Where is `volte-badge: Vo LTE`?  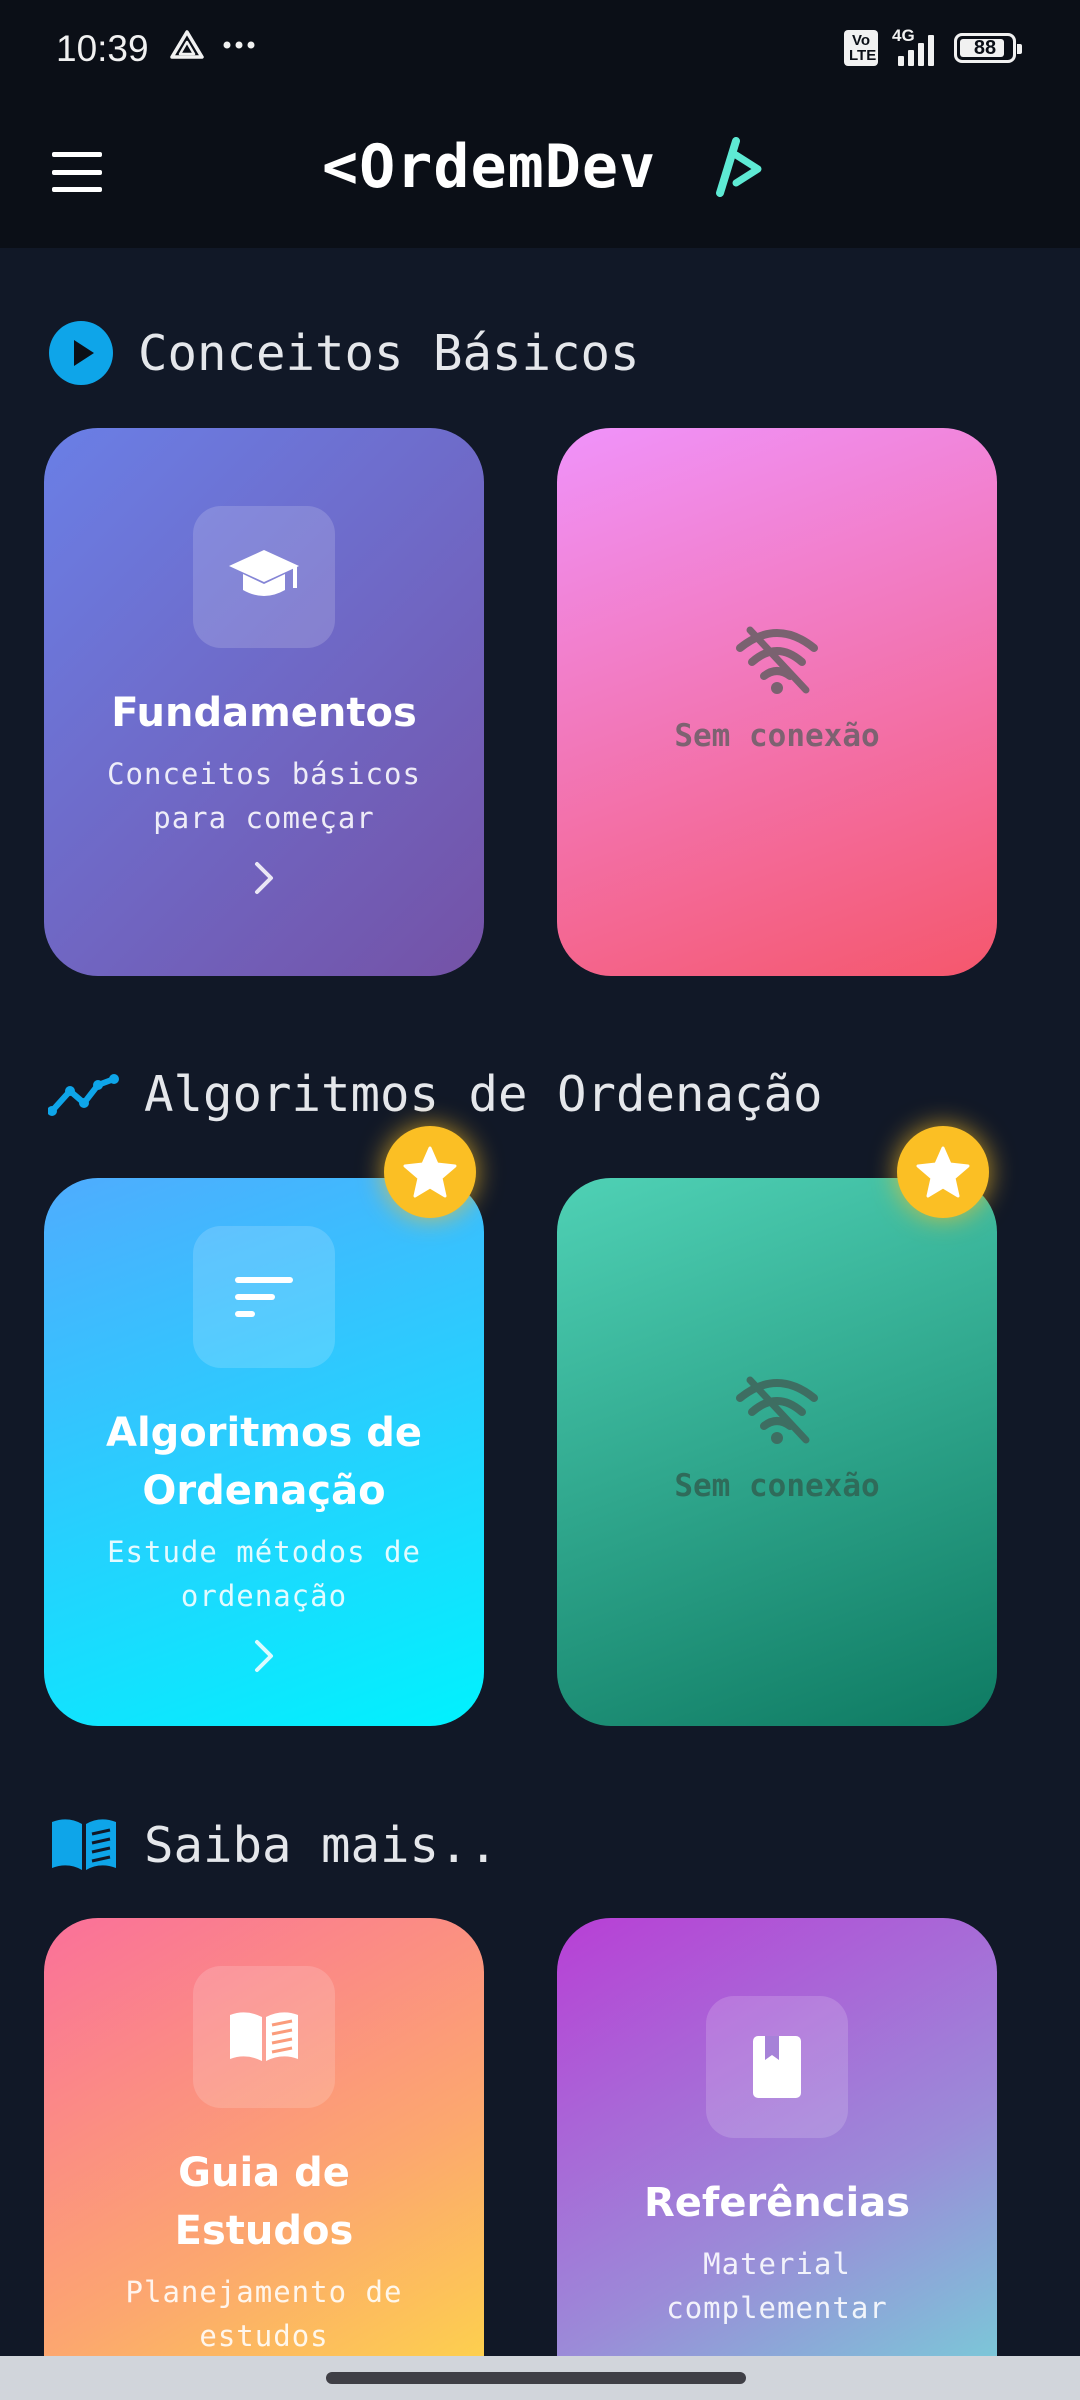
volte-badge: Vo LTE is located at coordinates (861, 48).